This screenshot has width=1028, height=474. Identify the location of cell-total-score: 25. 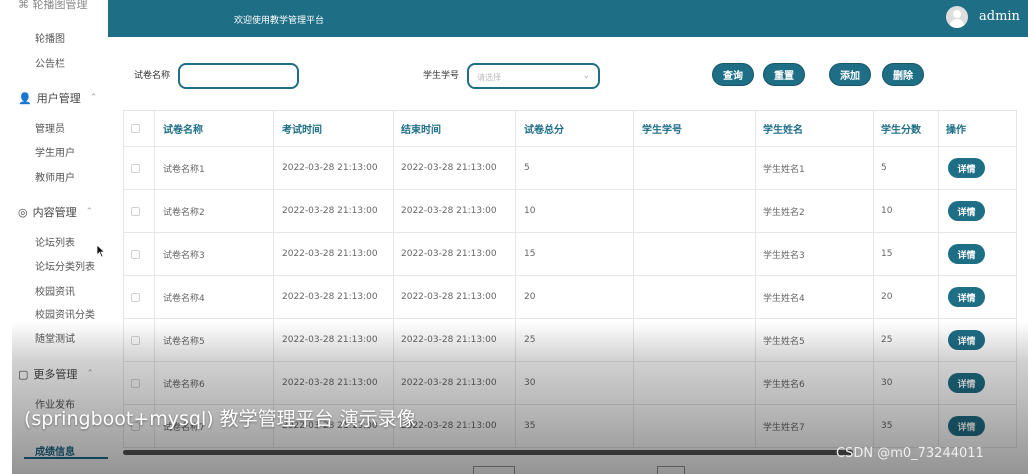
(530, 340).